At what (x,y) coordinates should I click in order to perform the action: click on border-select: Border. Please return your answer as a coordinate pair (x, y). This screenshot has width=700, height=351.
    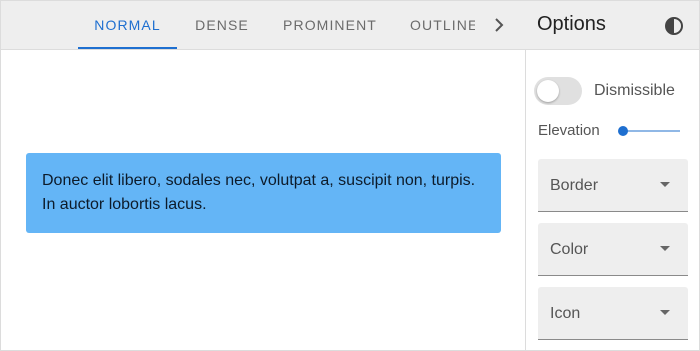
    Looking at the image, I should click on (613, 185).